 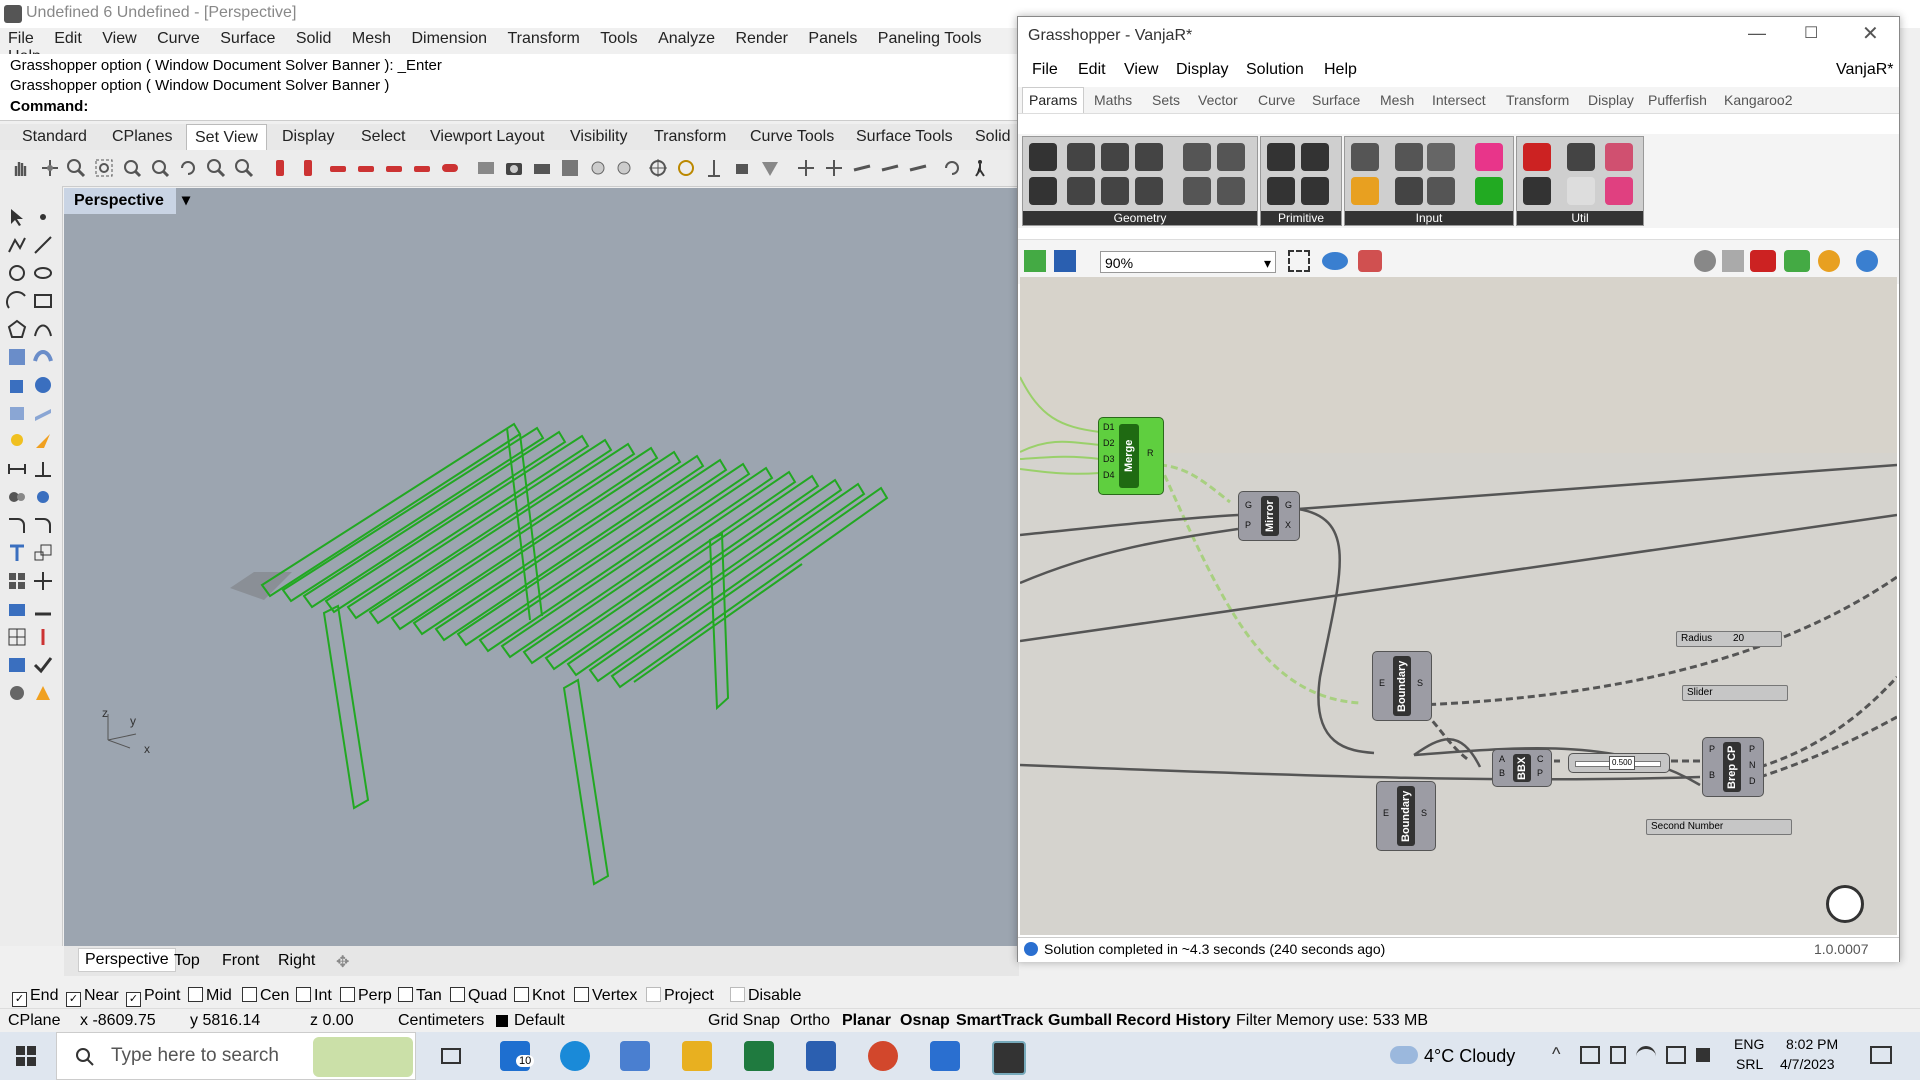 I want to click on boundary-output-s: S, so click(x=1424, y=813).